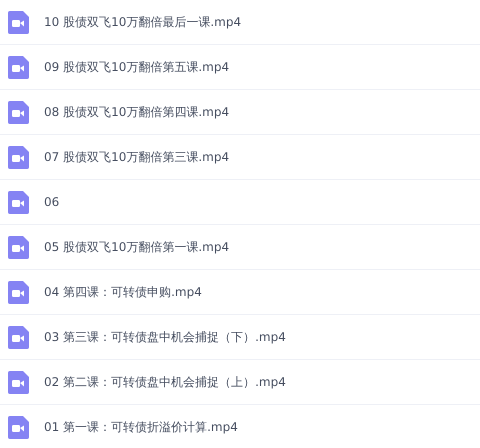 The image size is (480, 448). What do you see at coordinates (137, 112) in the screenshot?
I see `file-name: 08 股债双飞10万翻倍第四课.mp4` at bounding box center [137, 112].